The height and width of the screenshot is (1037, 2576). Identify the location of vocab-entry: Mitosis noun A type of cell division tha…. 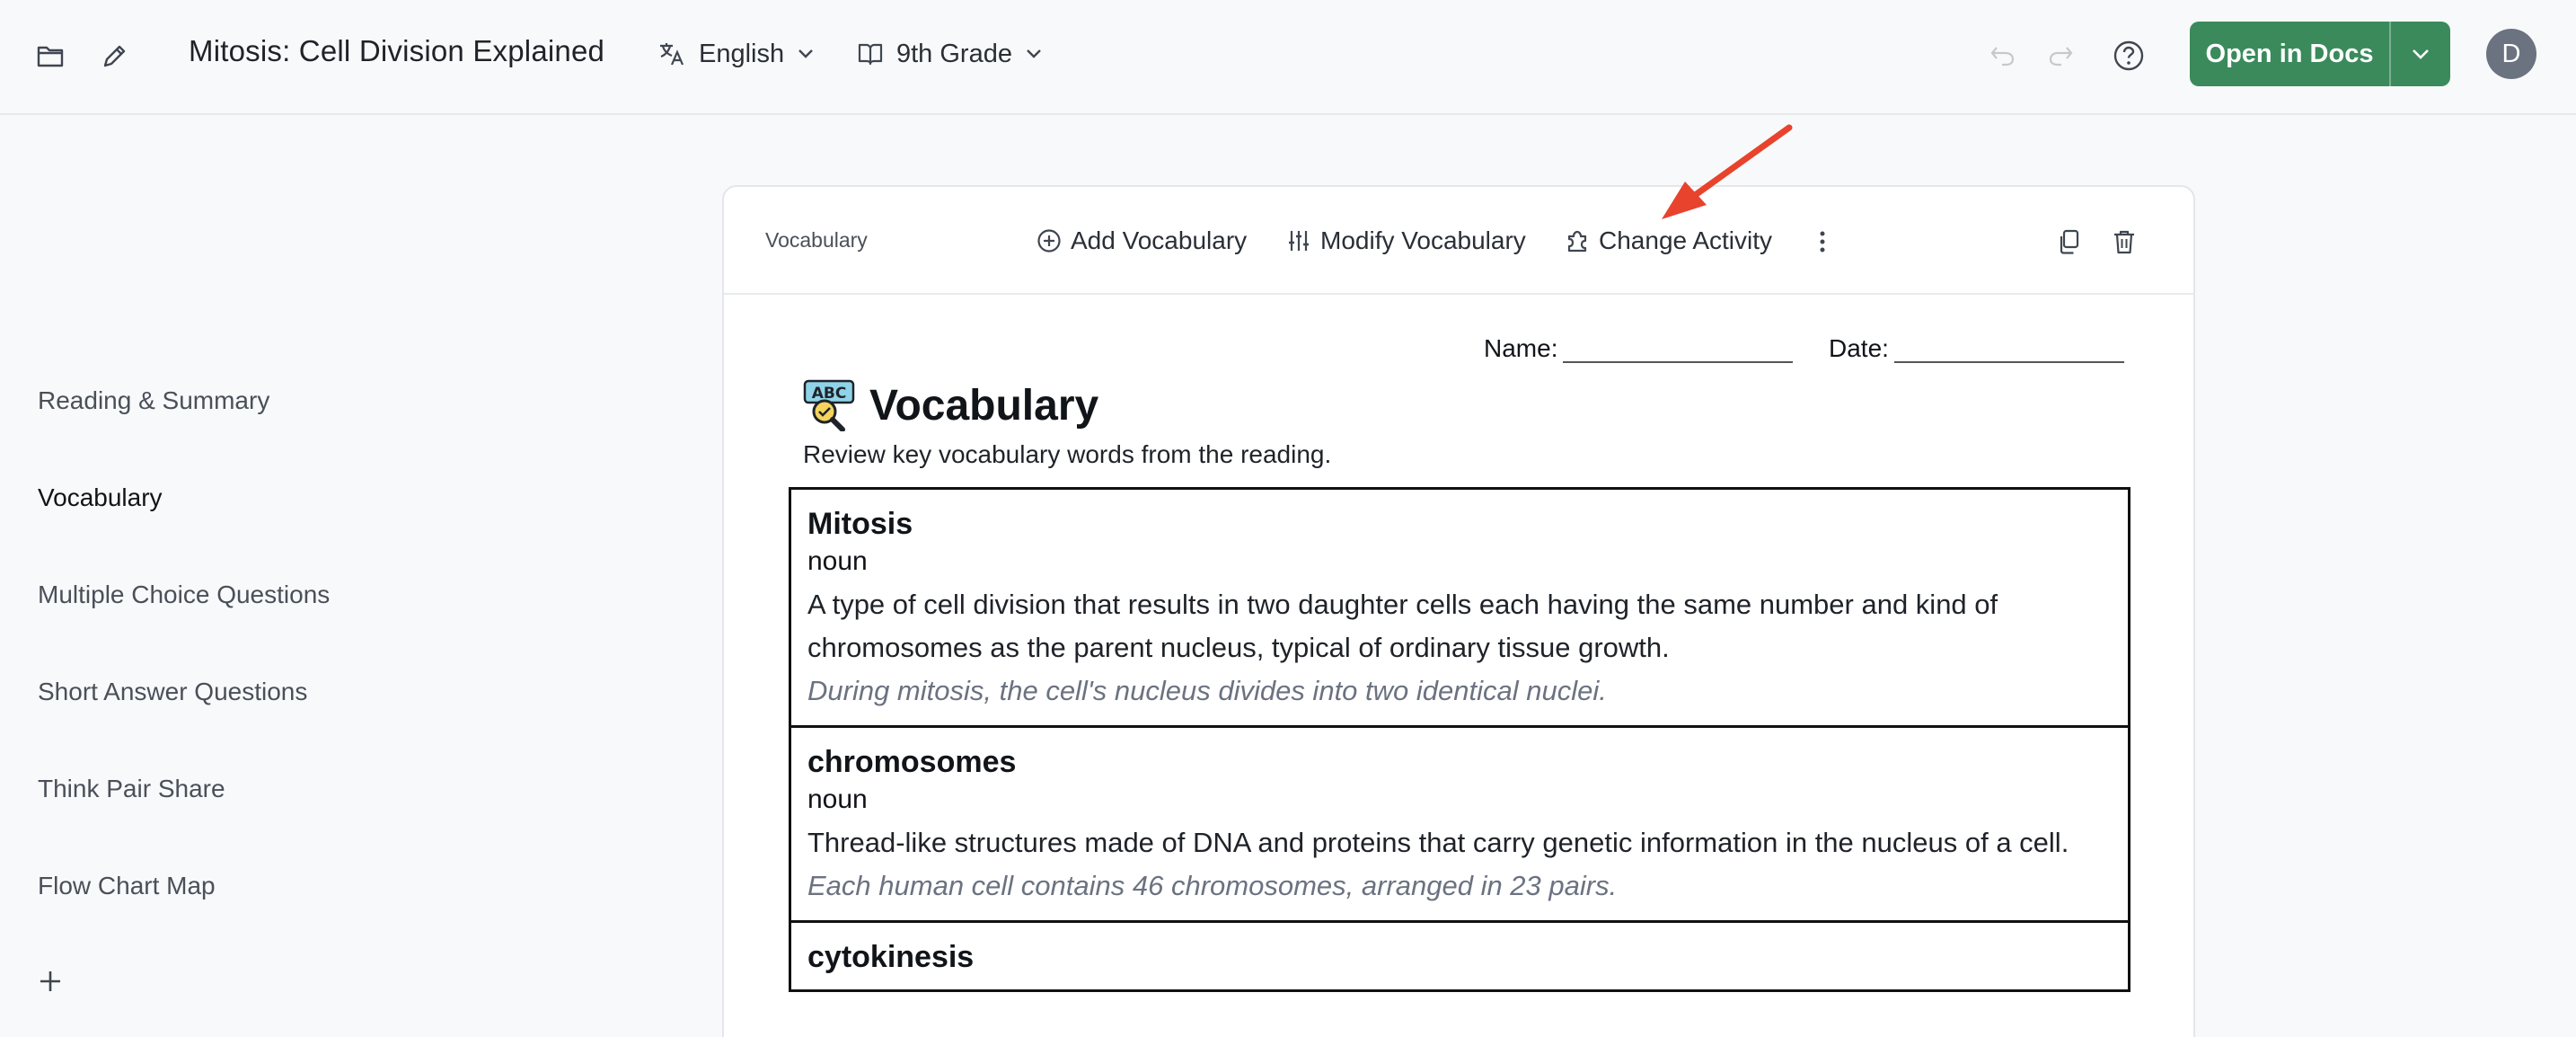
(1459, 609).